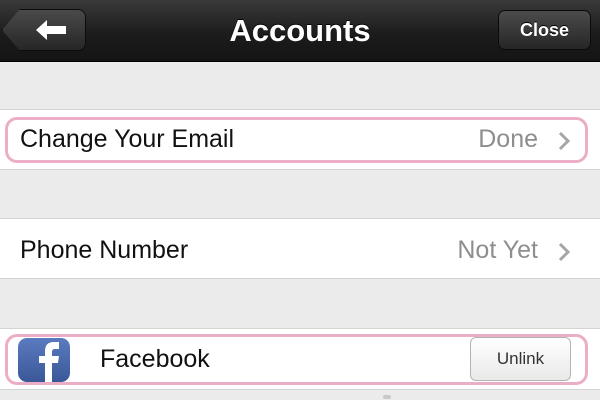 The width and height of the screenshot is (600, 400). I want to click on facebook-label: Facebook, so click(155, 359).